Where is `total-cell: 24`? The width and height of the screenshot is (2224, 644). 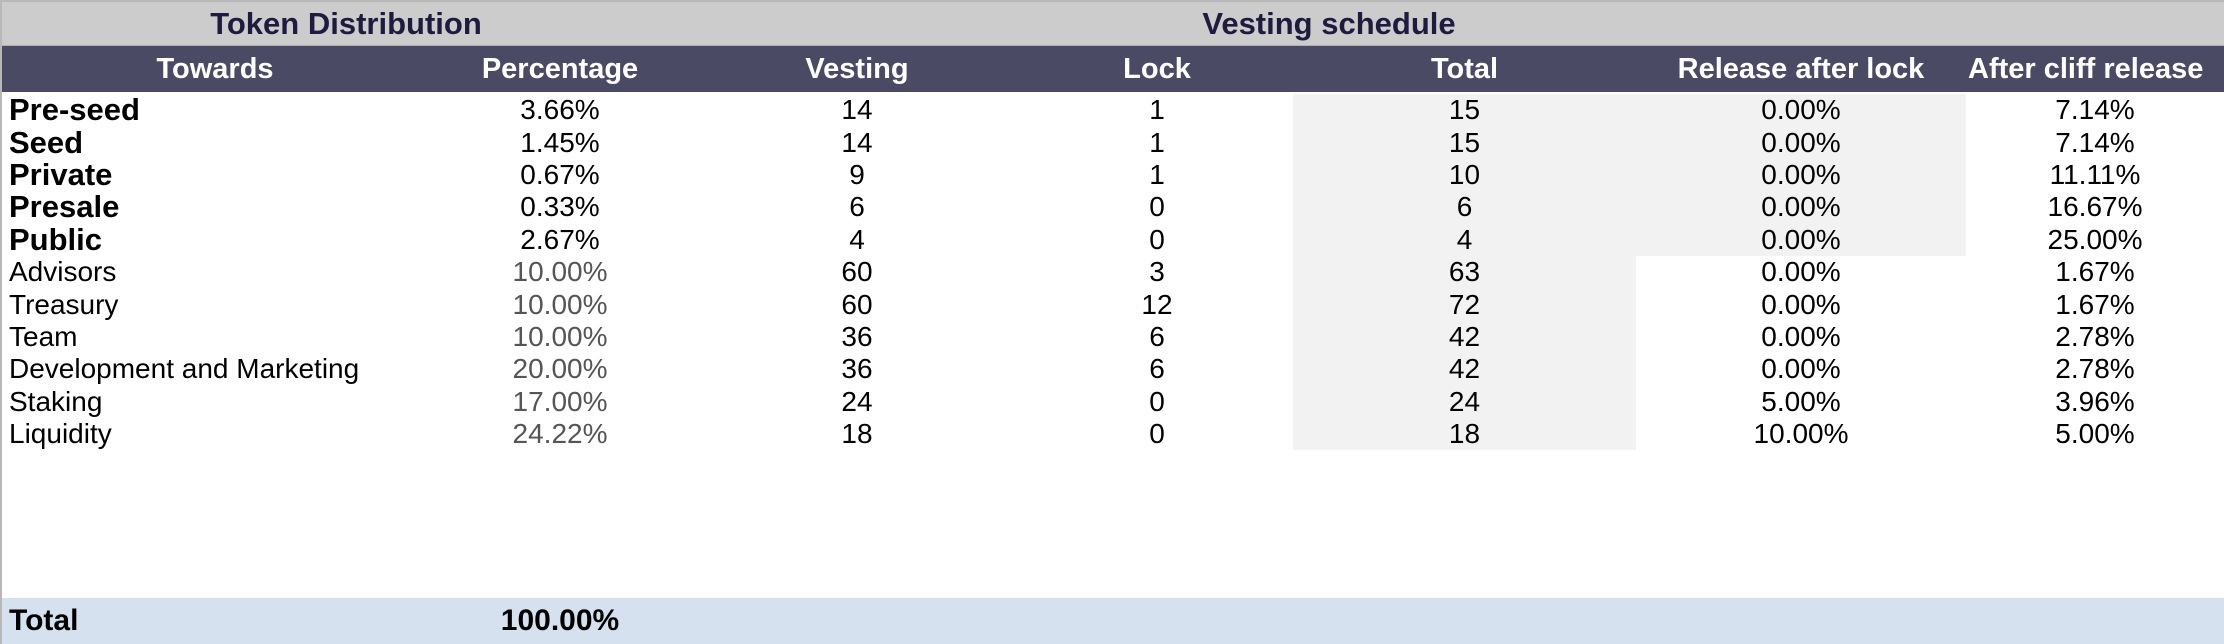 total-cell: 24 is located at coordinates (1464, 401).